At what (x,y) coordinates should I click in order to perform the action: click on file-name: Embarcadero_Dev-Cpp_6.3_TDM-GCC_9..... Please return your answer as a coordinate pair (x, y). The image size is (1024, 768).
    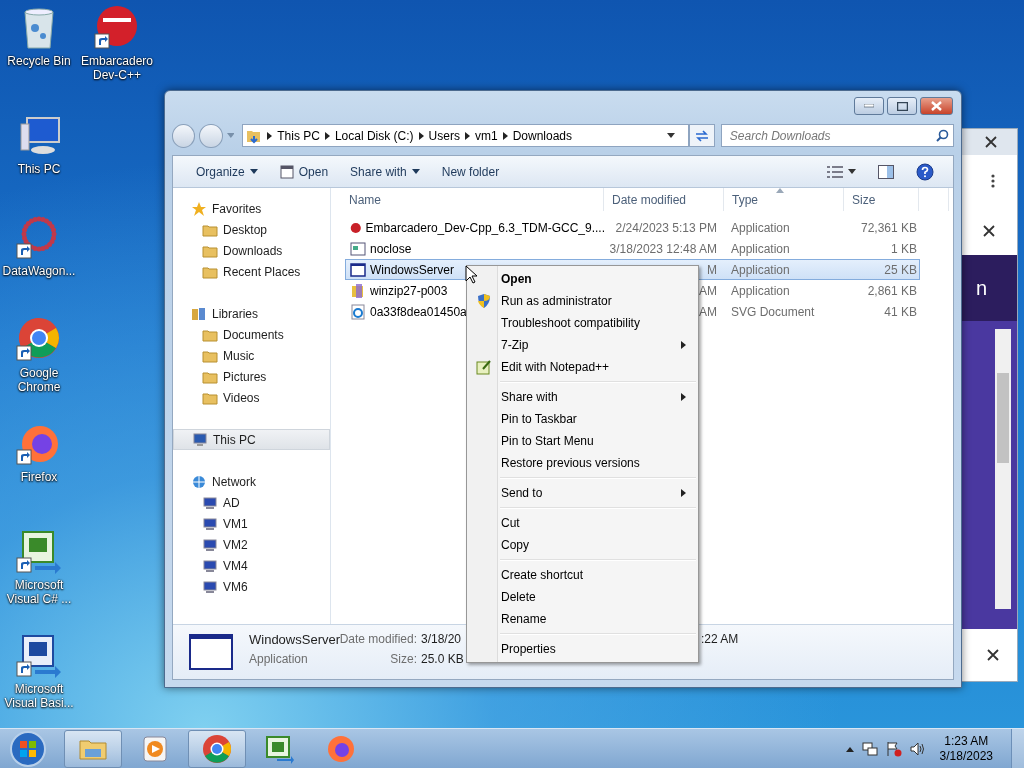
    Looking at the image, I should click on (485, 227).